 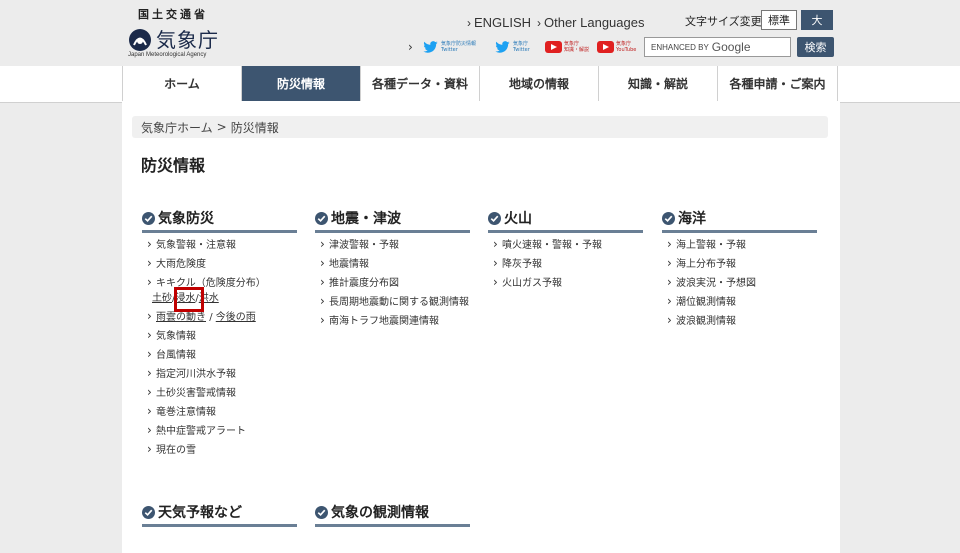 I want to click on link-long-period-motion: 長周期地震動に関する観測情報, so click(x=392, y=302).